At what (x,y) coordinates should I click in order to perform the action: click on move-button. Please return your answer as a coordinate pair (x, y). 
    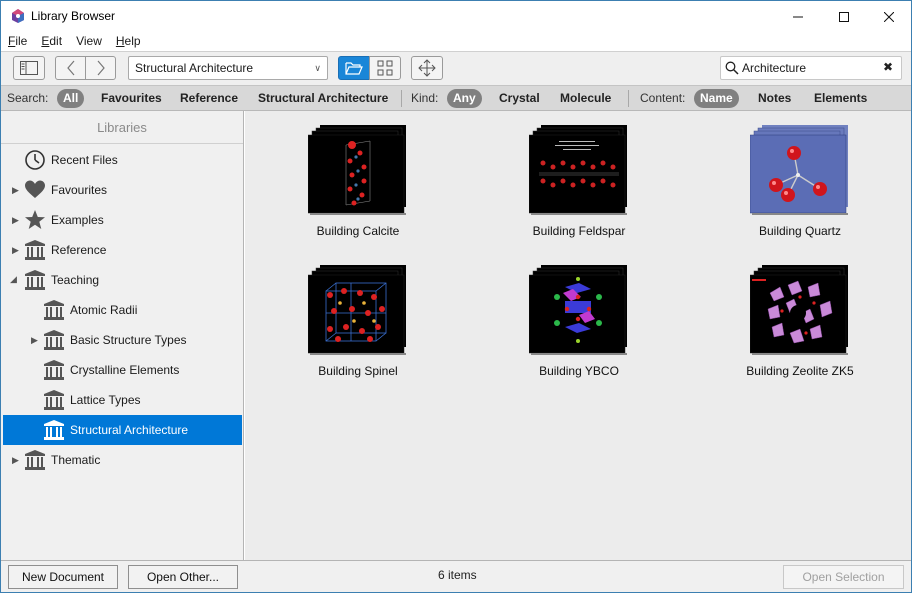
    Looking at the image, I should click on (427, 68).